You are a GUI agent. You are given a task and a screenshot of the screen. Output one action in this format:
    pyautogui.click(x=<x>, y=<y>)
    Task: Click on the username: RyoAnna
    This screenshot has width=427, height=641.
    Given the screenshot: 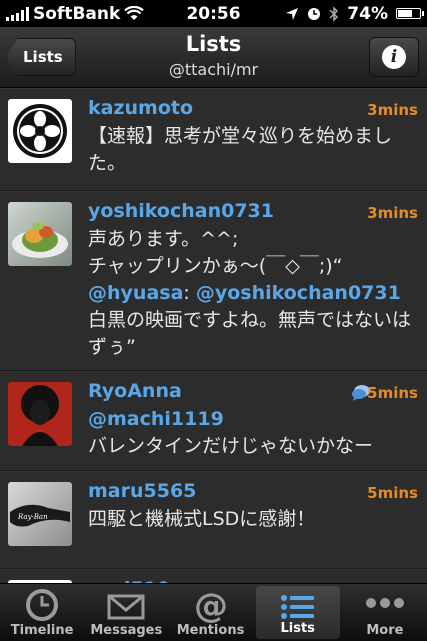 What is the action you would take?
    pyautogui.click(x=135, y=391)
    